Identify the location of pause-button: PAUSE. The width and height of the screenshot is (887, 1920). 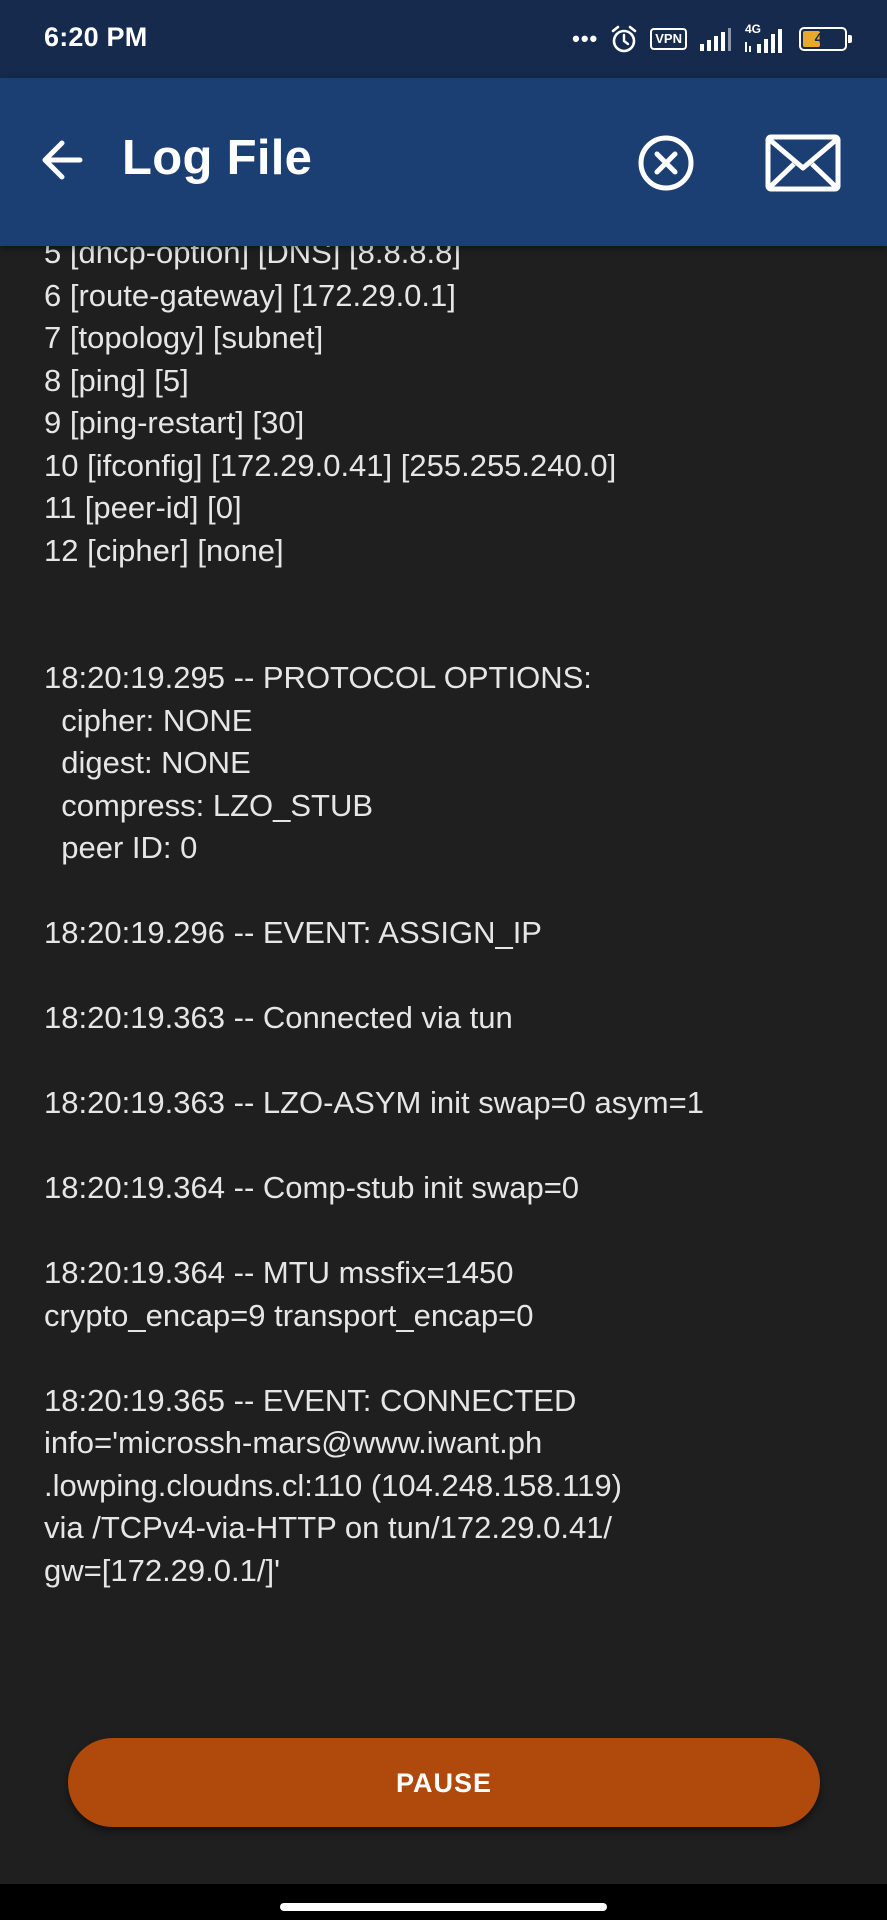
(444, 1782).